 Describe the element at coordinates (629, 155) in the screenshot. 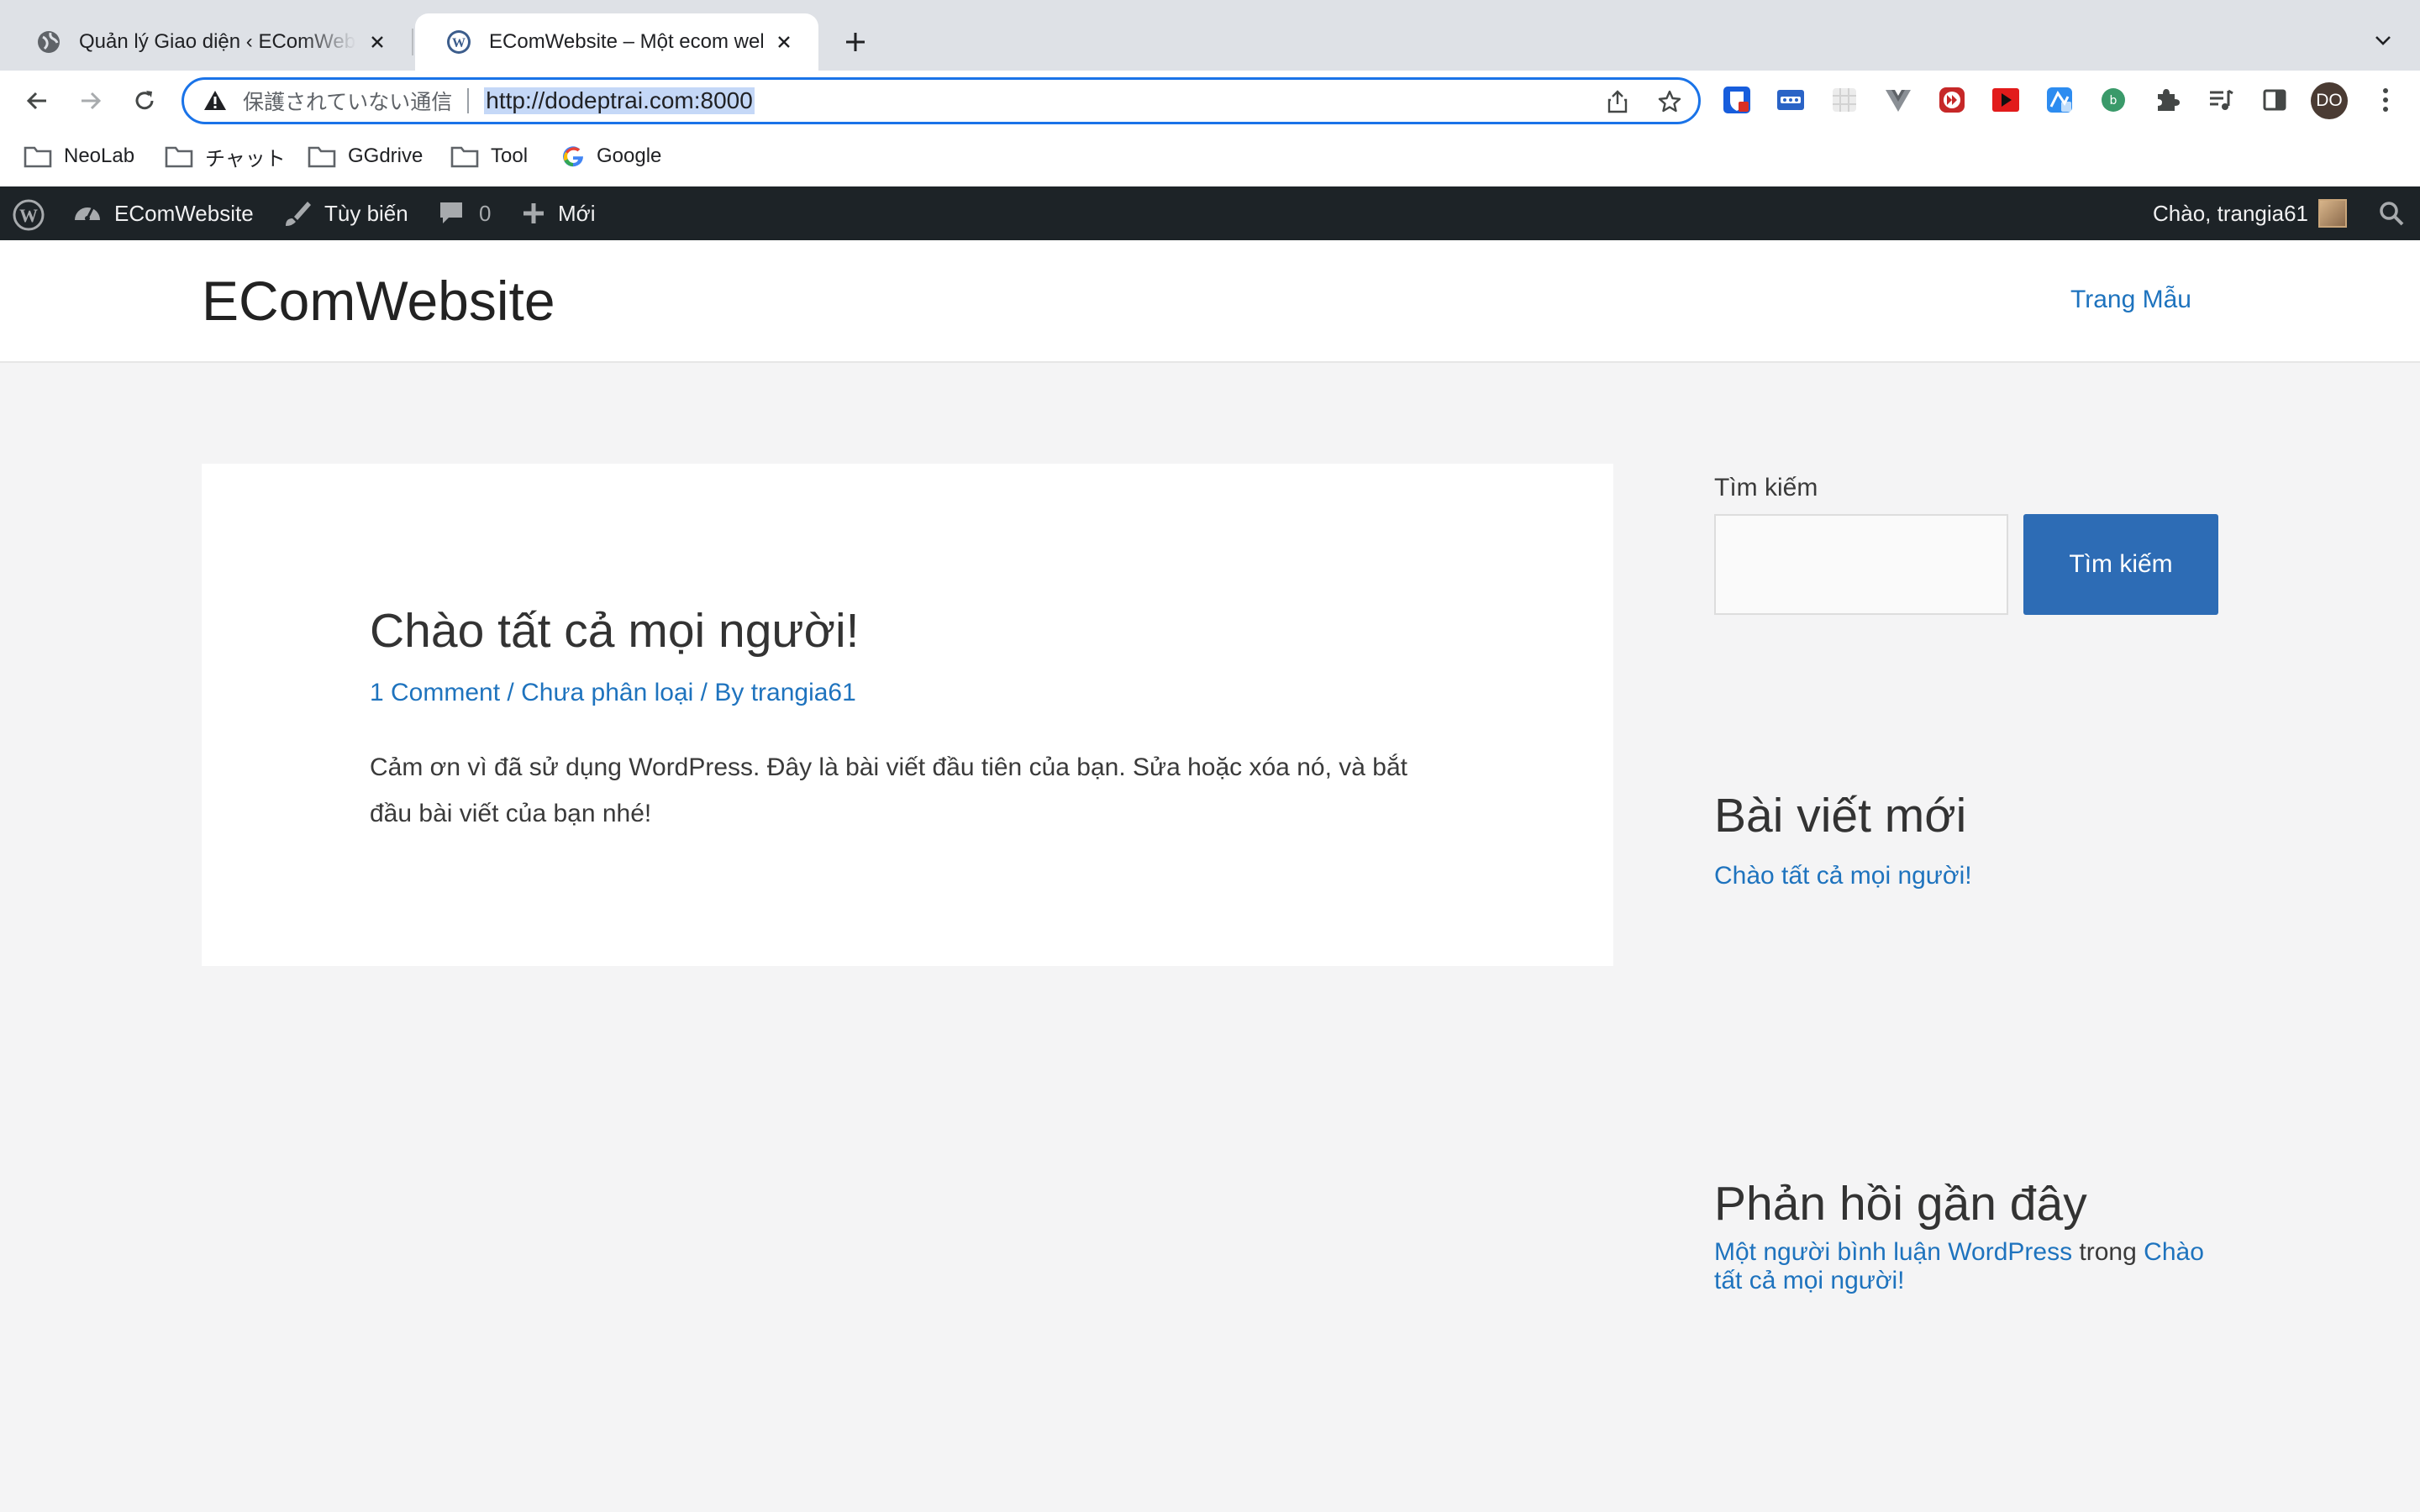

I see `bookmark-label: Google` at that location.